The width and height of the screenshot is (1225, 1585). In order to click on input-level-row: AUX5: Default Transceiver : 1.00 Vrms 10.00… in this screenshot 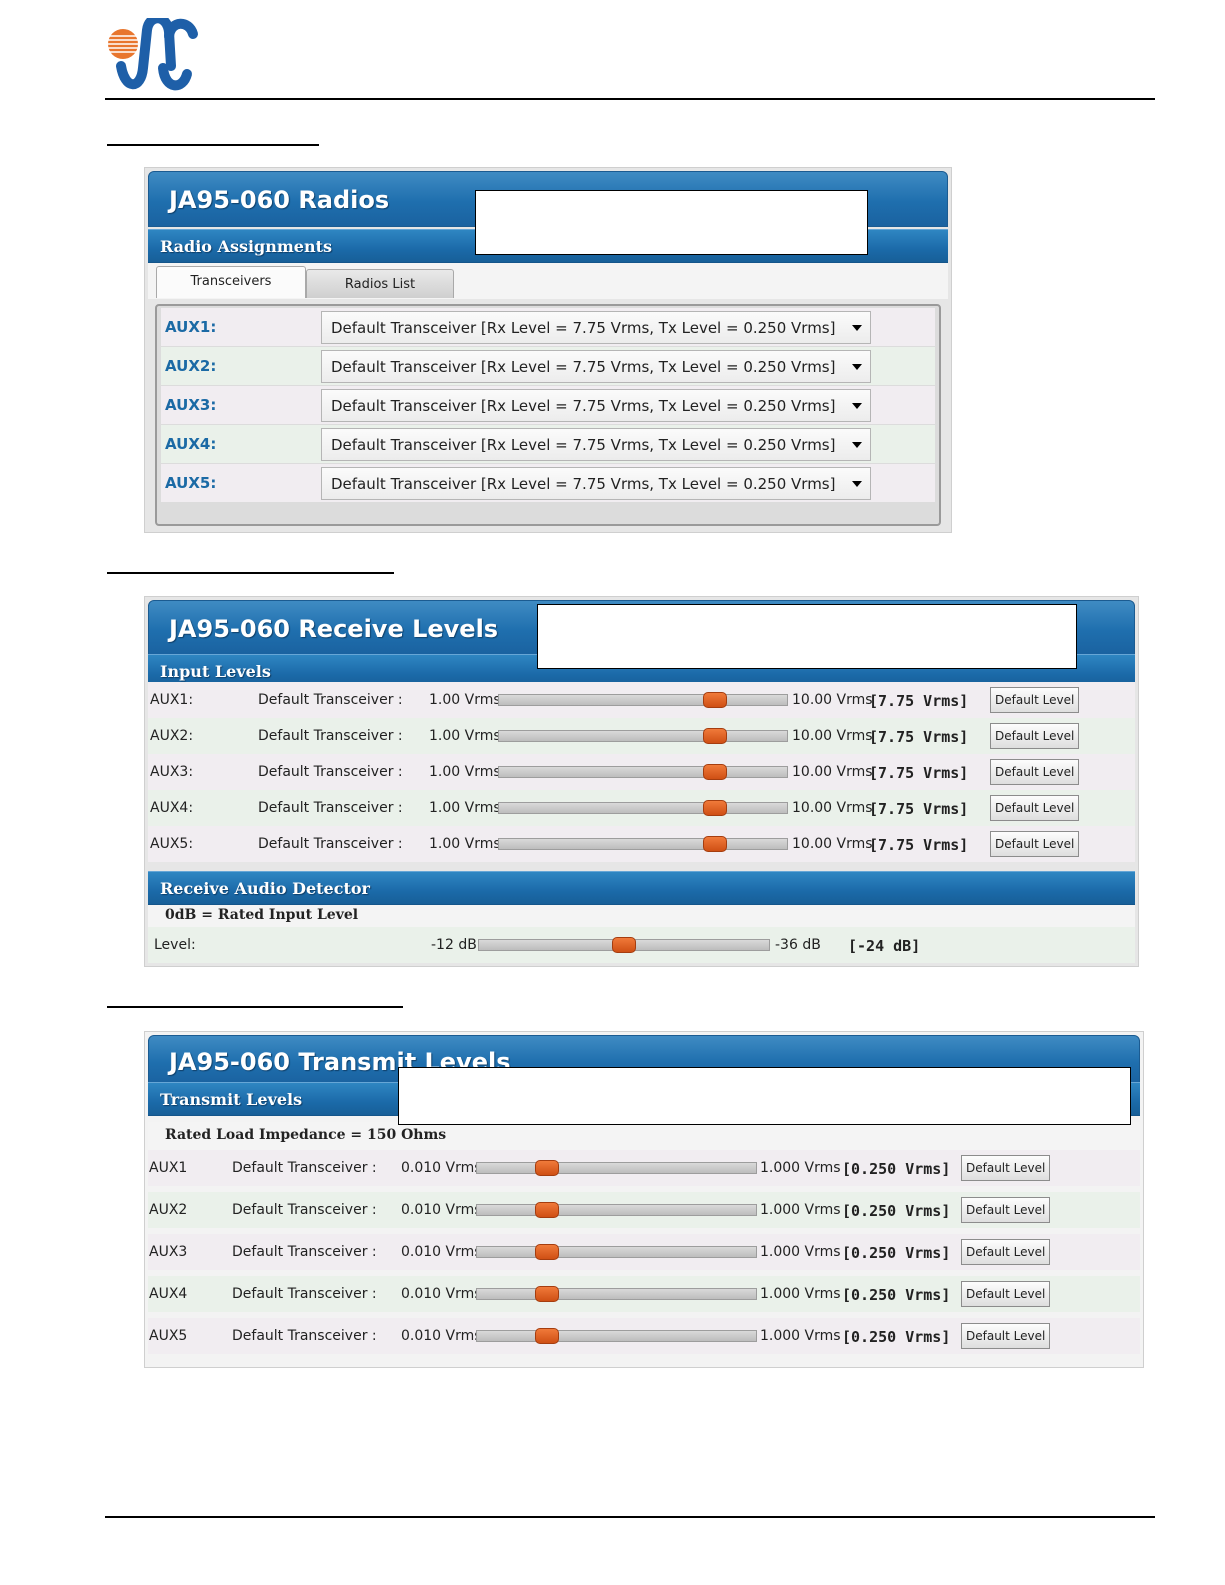, I will do `click(641, 844)`.